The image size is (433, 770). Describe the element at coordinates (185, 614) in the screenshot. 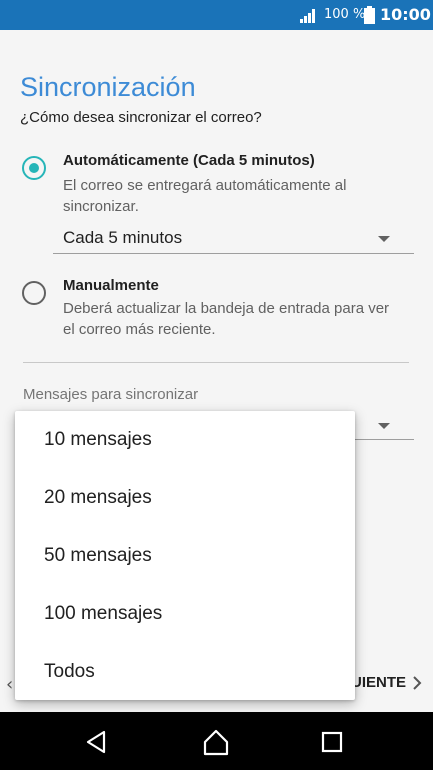

I see `dropdown-item-100: 100 mensajes` at that location.